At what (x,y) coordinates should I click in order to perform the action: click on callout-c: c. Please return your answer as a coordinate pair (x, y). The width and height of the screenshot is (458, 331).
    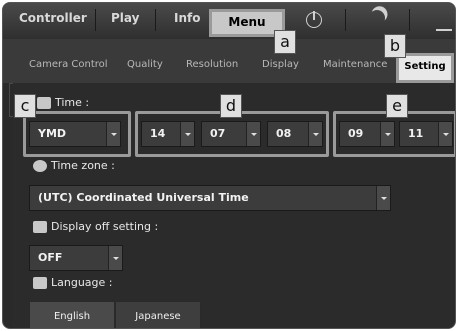
    Looking at the image, I should click on (25, 106).